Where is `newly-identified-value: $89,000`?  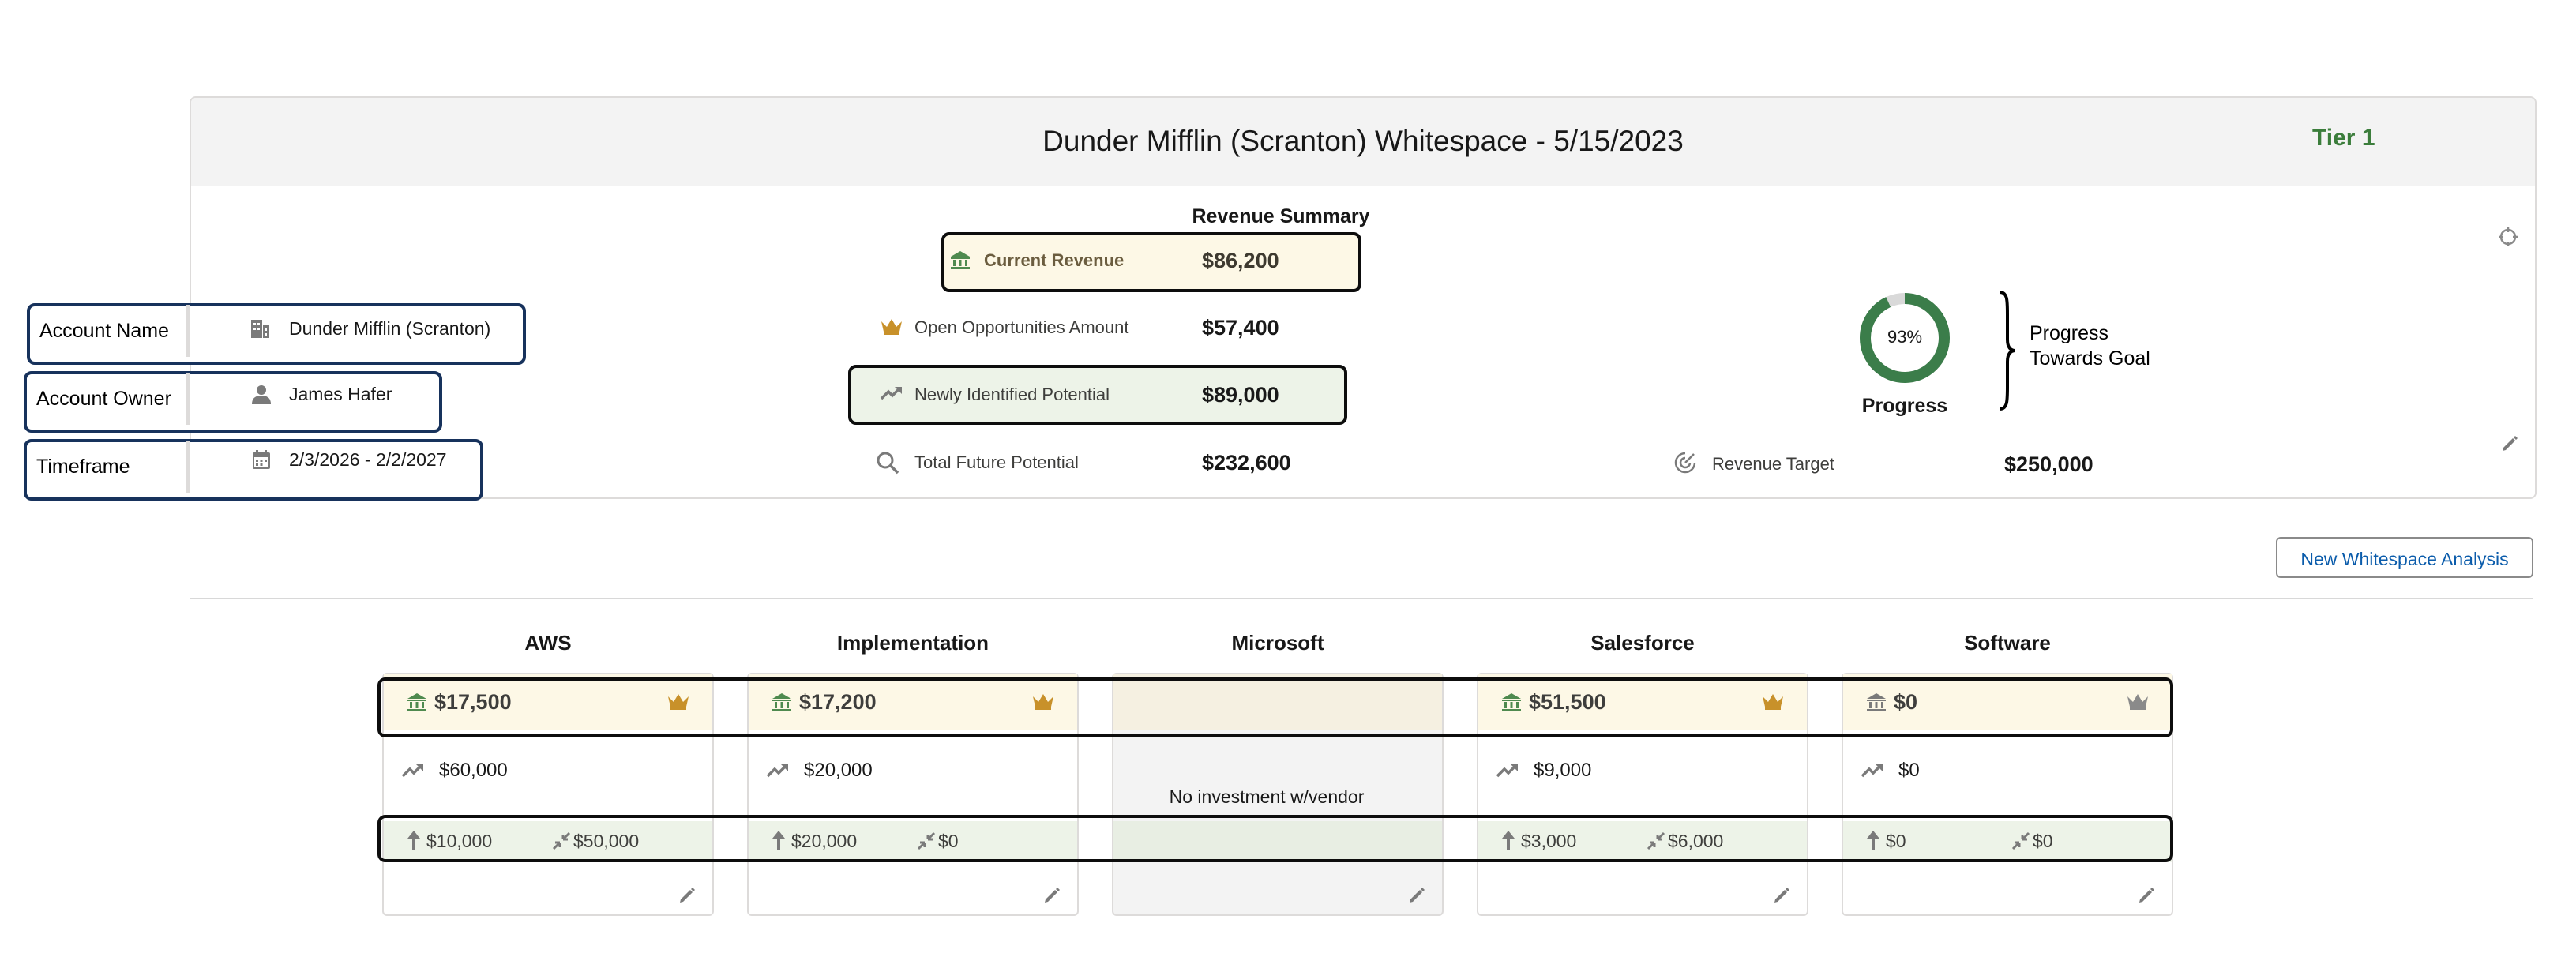
newly-identified-value: $89,000 is located at coordinates (1240, 395).